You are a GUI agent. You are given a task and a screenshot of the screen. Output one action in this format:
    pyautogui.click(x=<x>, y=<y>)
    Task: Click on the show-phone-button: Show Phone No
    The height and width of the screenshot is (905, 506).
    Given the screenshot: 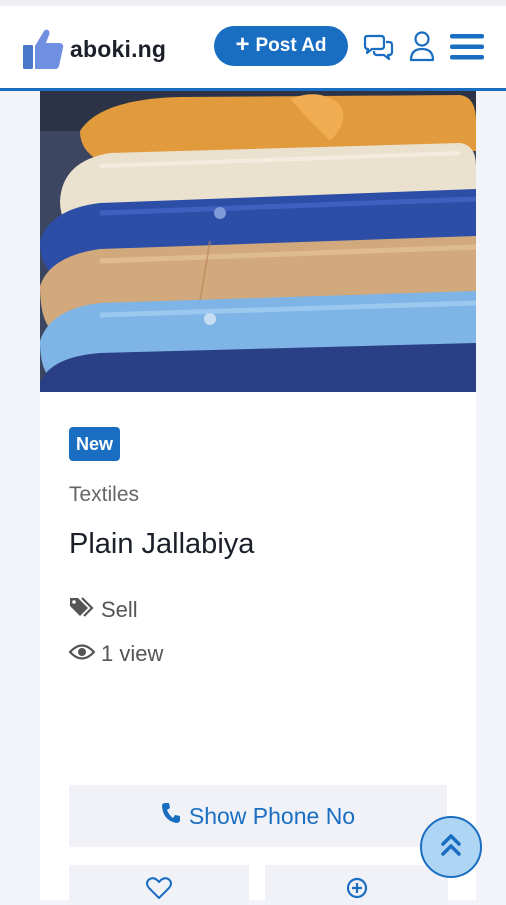 What is the action you would take?
    pyautogui.click(x=258, y=816)
    